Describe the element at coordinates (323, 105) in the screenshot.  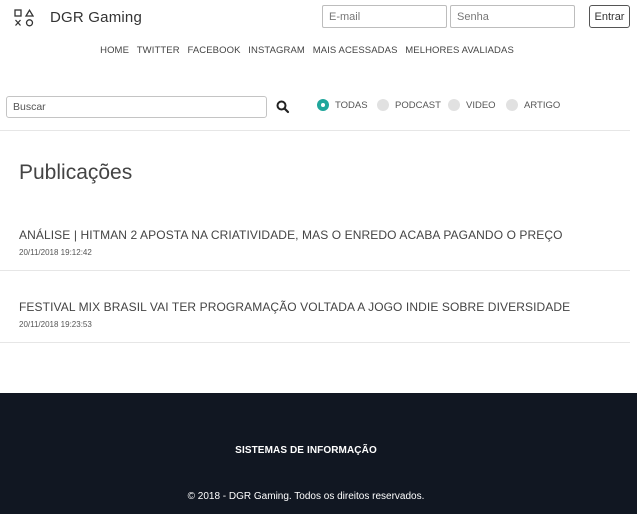
I see `radio-checked-icon` at that location.